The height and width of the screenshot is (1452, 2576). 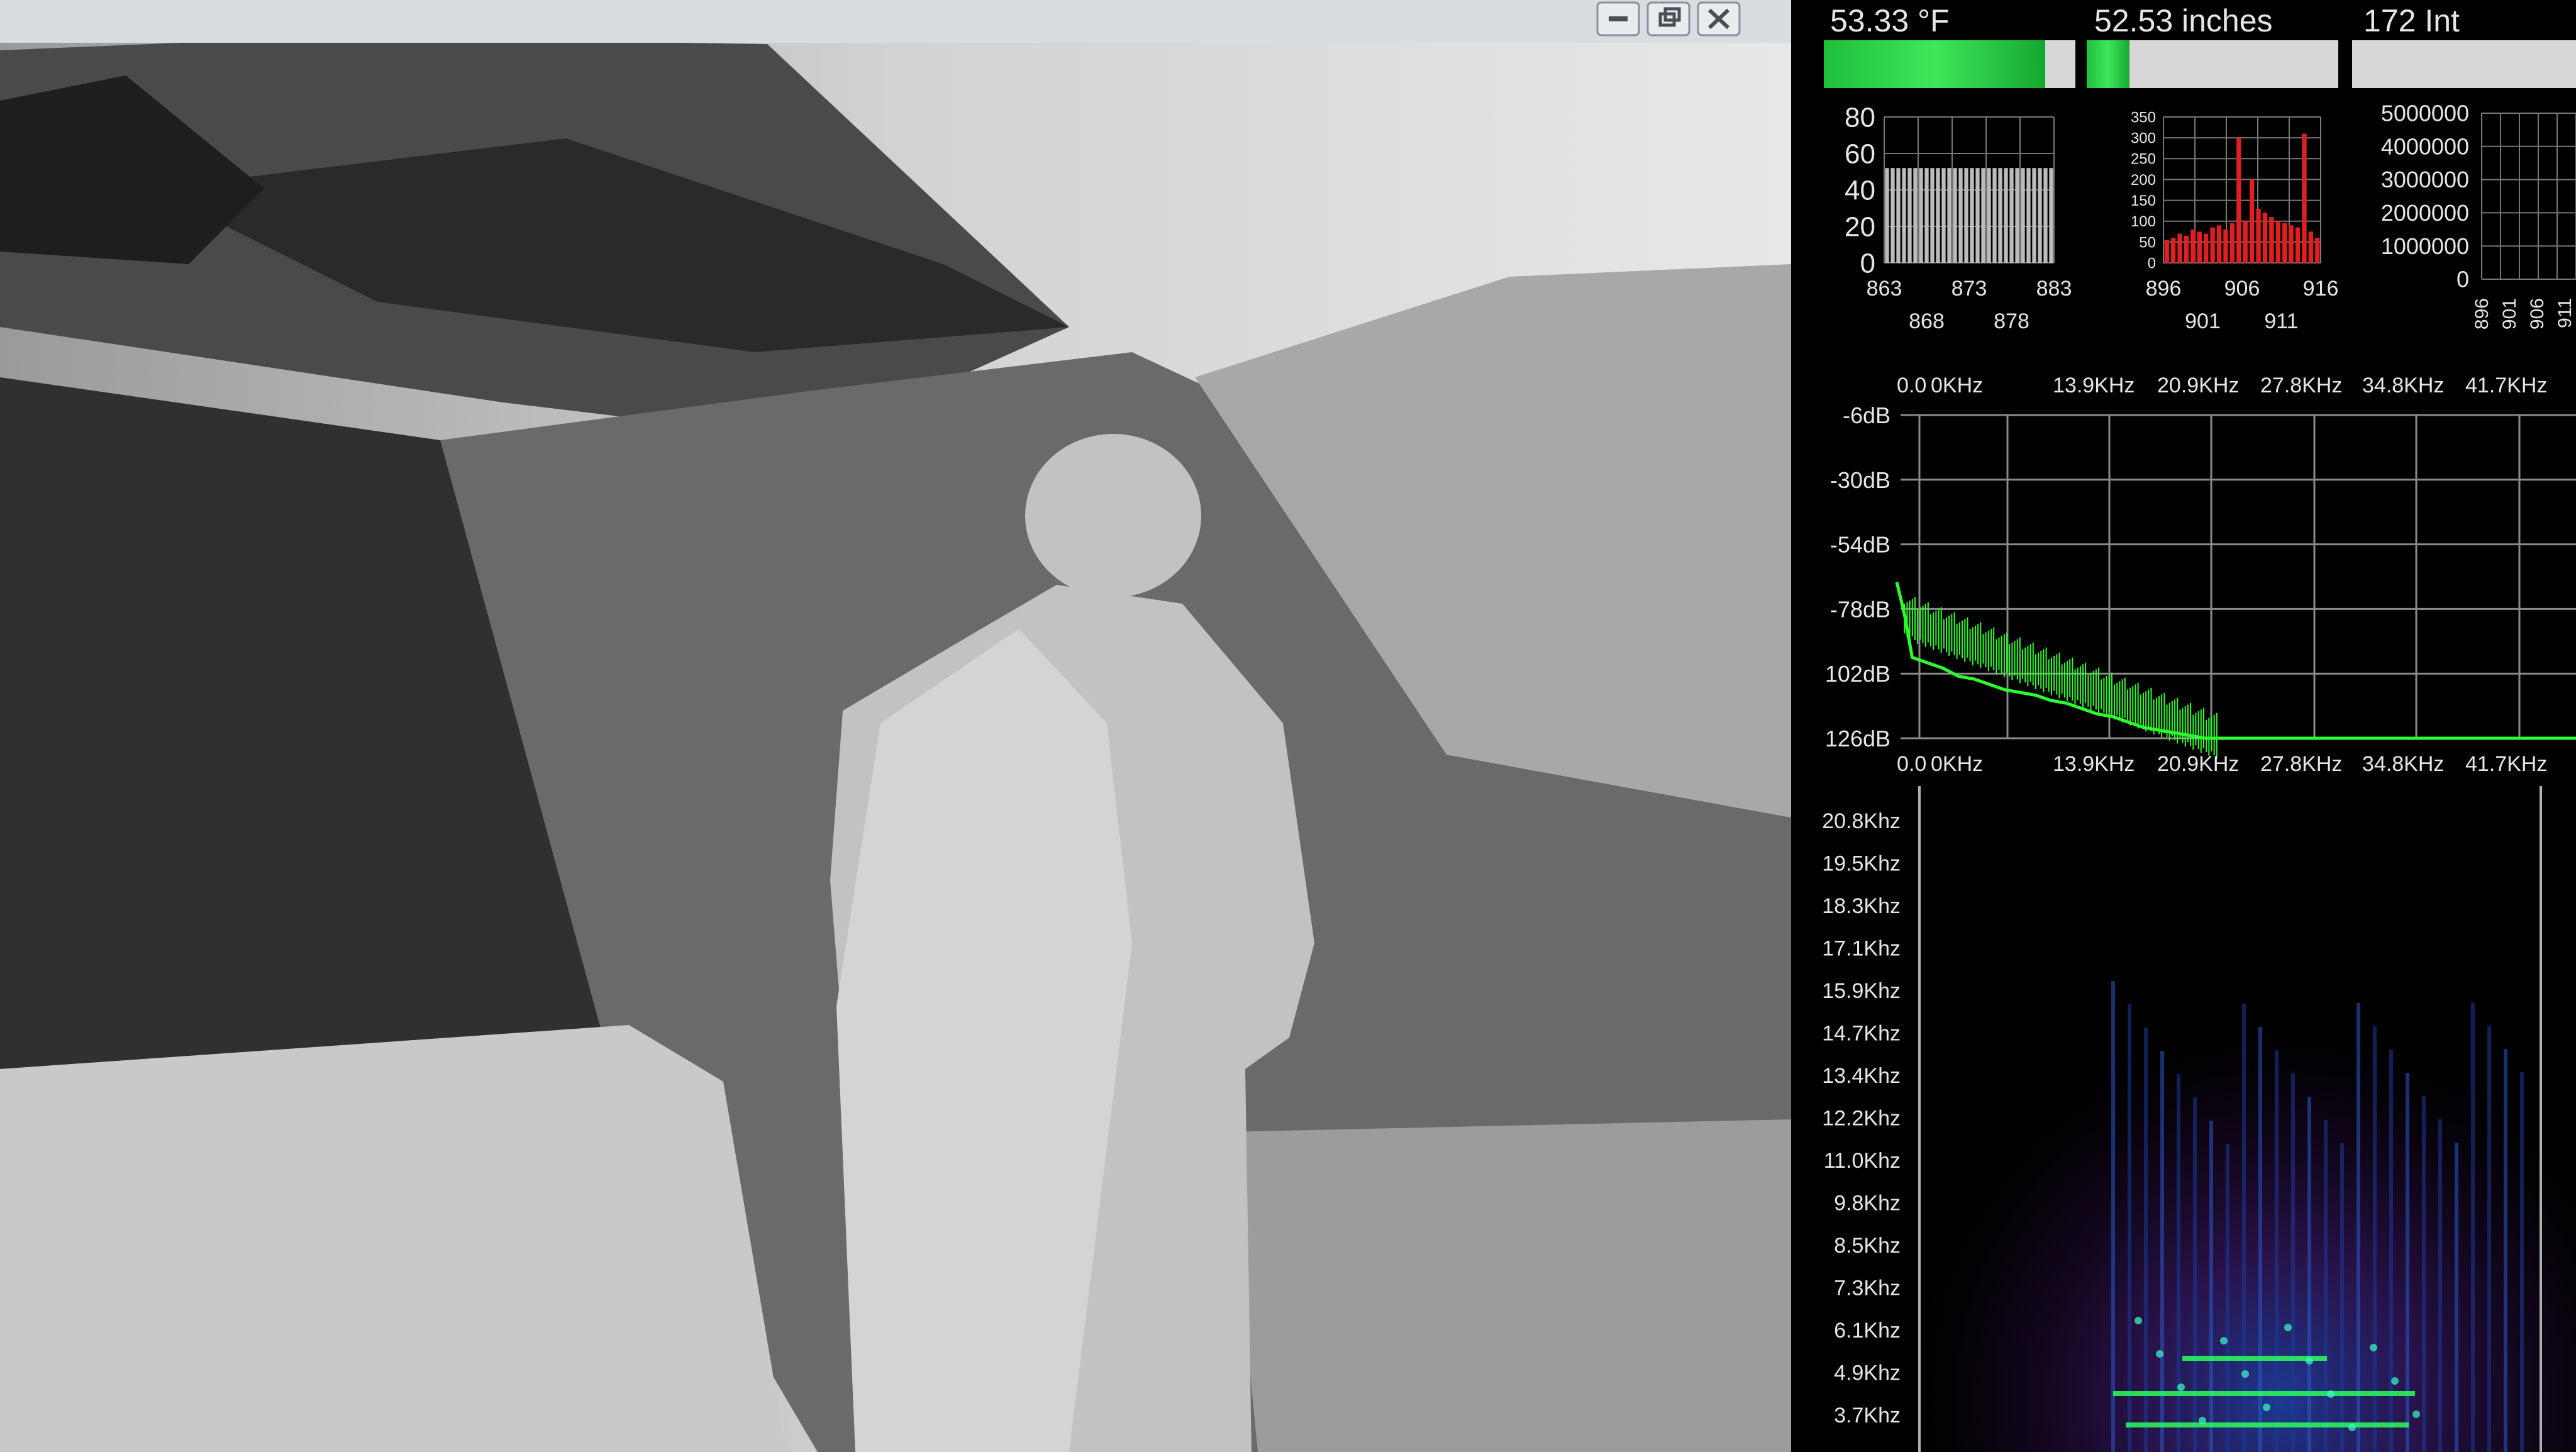 I want to click on person-head, so click(x=1113, y=515).